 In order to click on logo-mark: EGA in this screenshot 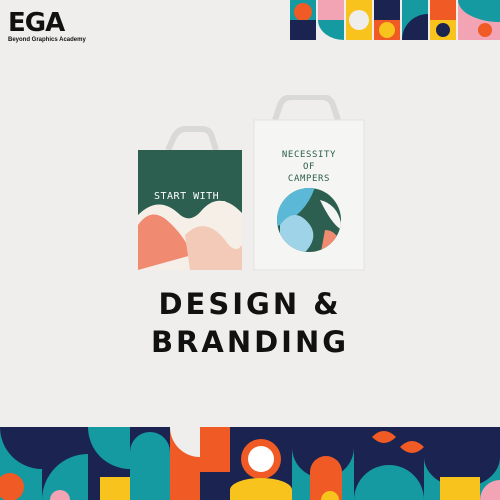, I will do `click(36, 23)`.